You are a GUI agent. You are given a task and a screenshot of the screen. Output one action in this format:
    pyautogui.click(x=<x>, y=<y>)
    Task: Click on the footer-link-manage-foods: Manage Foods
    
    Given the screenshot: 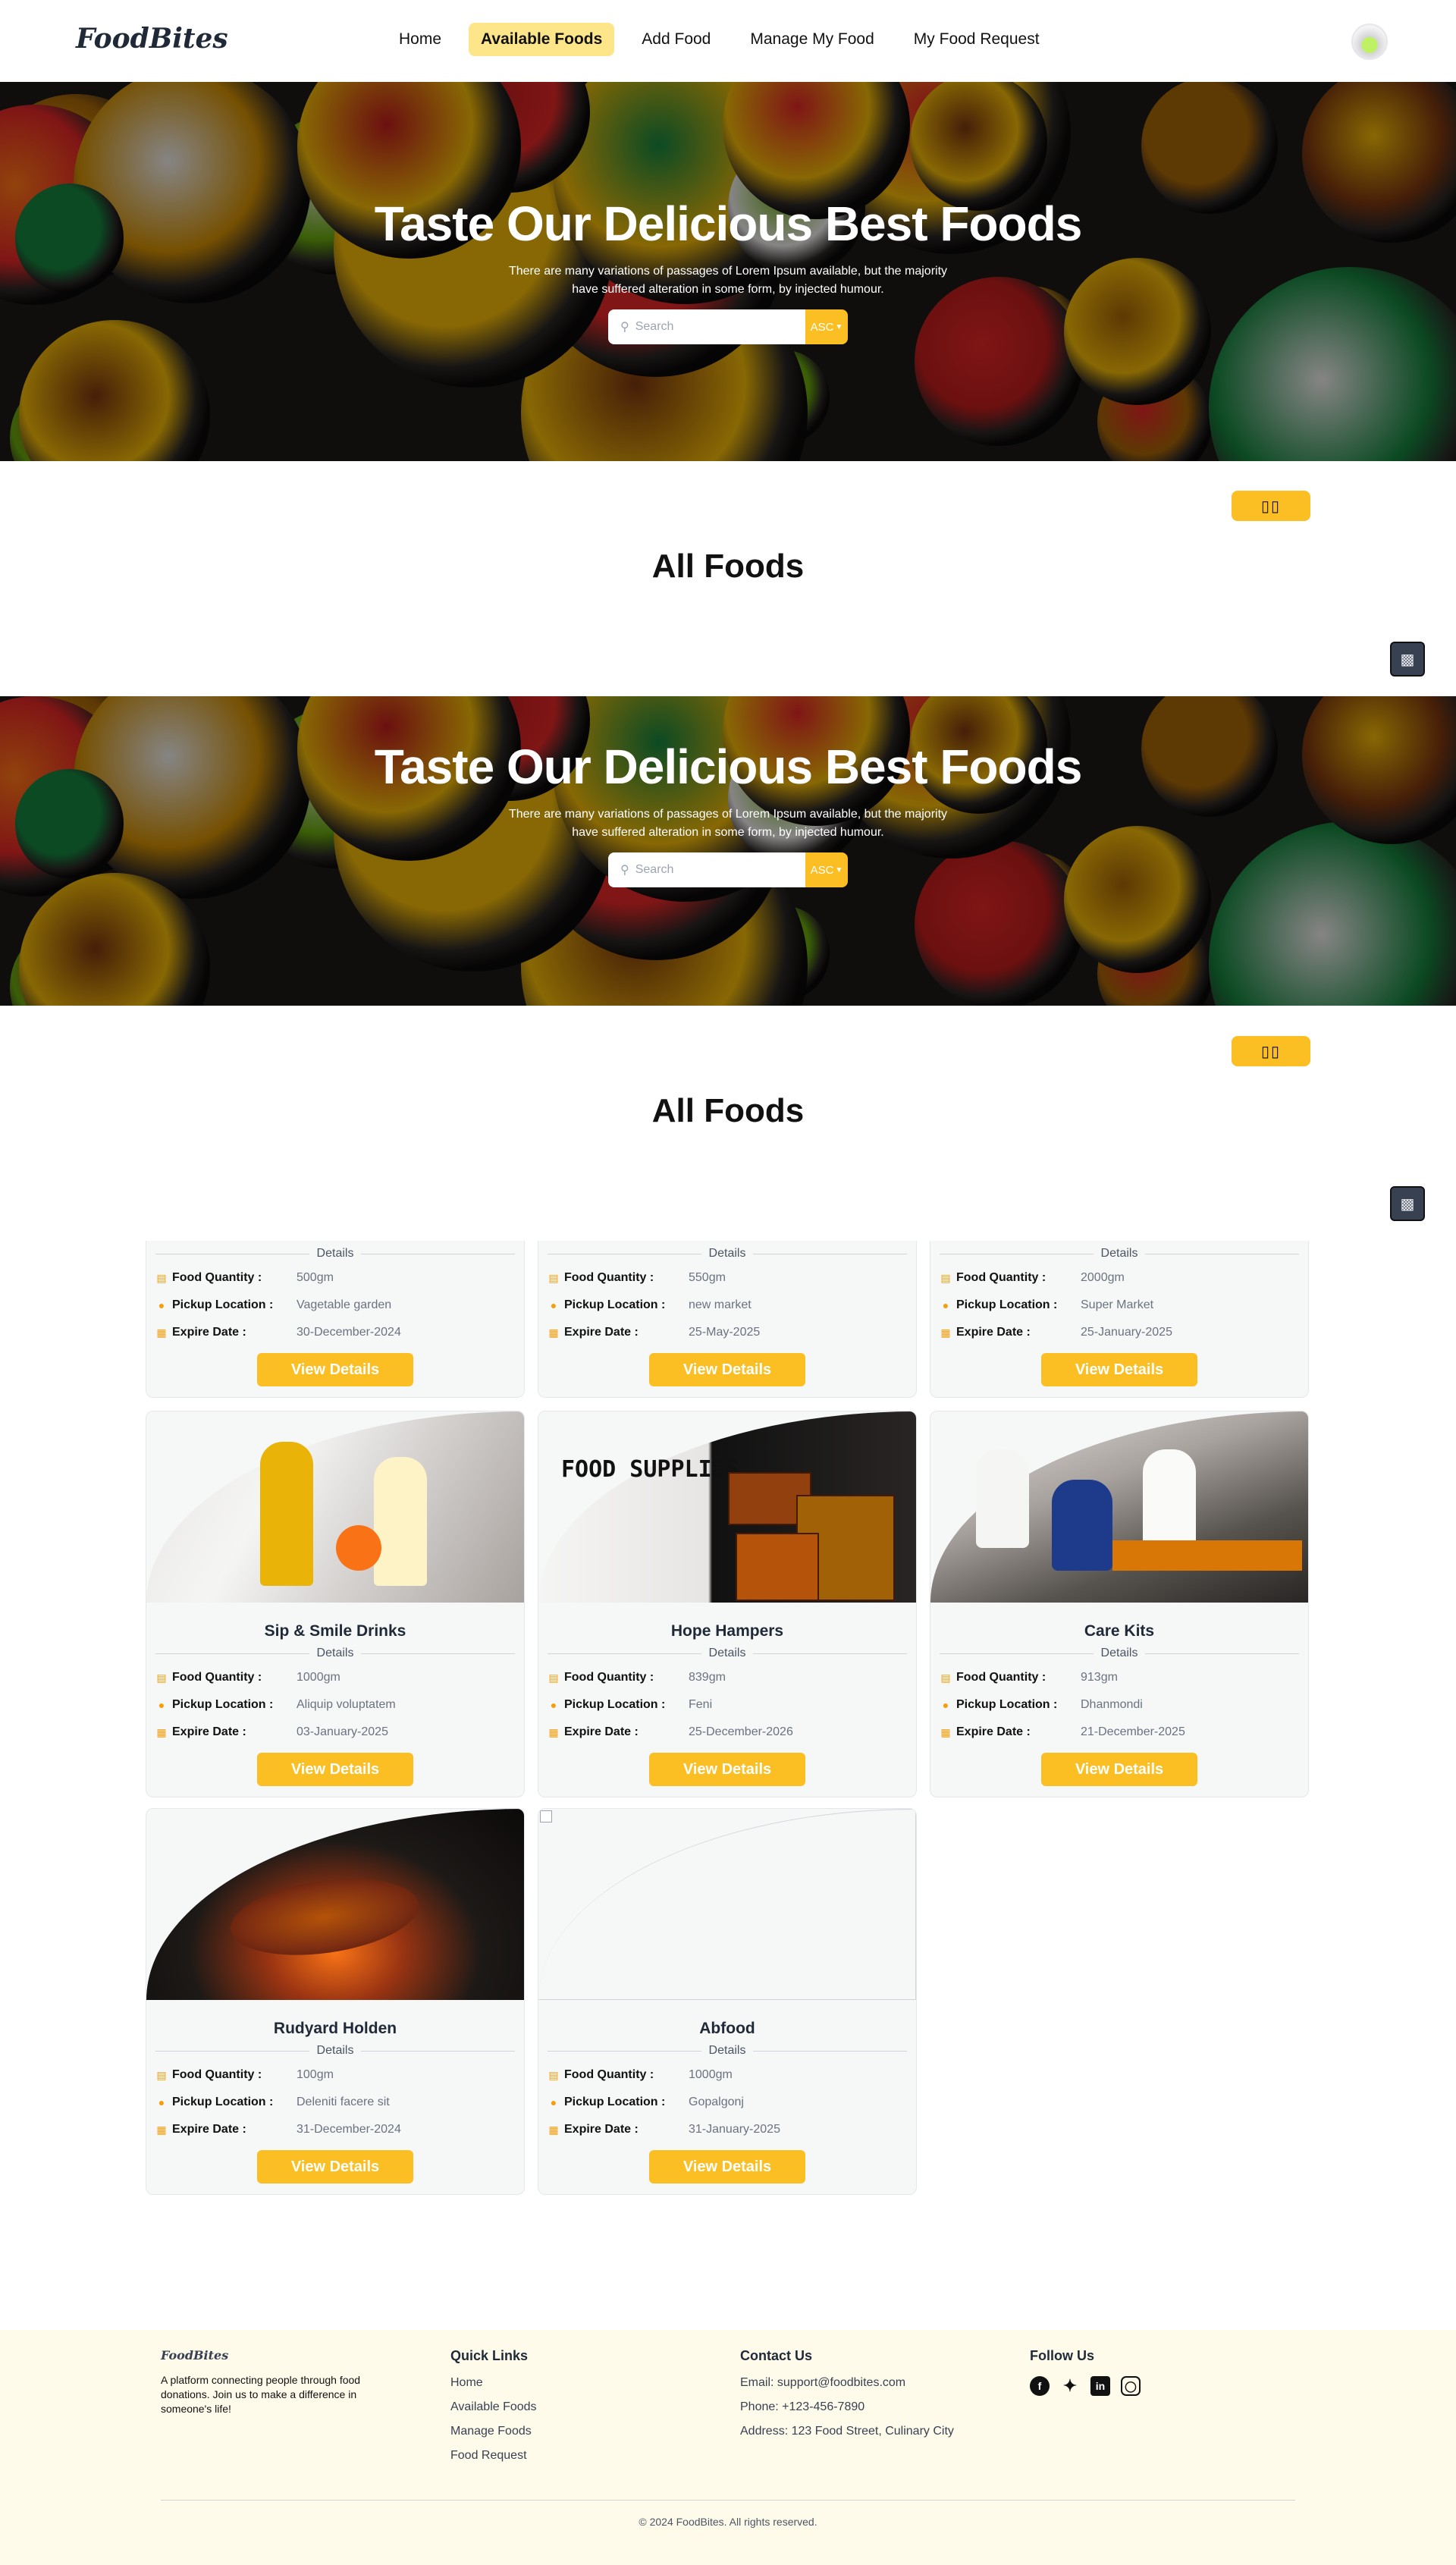 What is the action you would take?
    pyautogui.click(x=493, y=2431)
    